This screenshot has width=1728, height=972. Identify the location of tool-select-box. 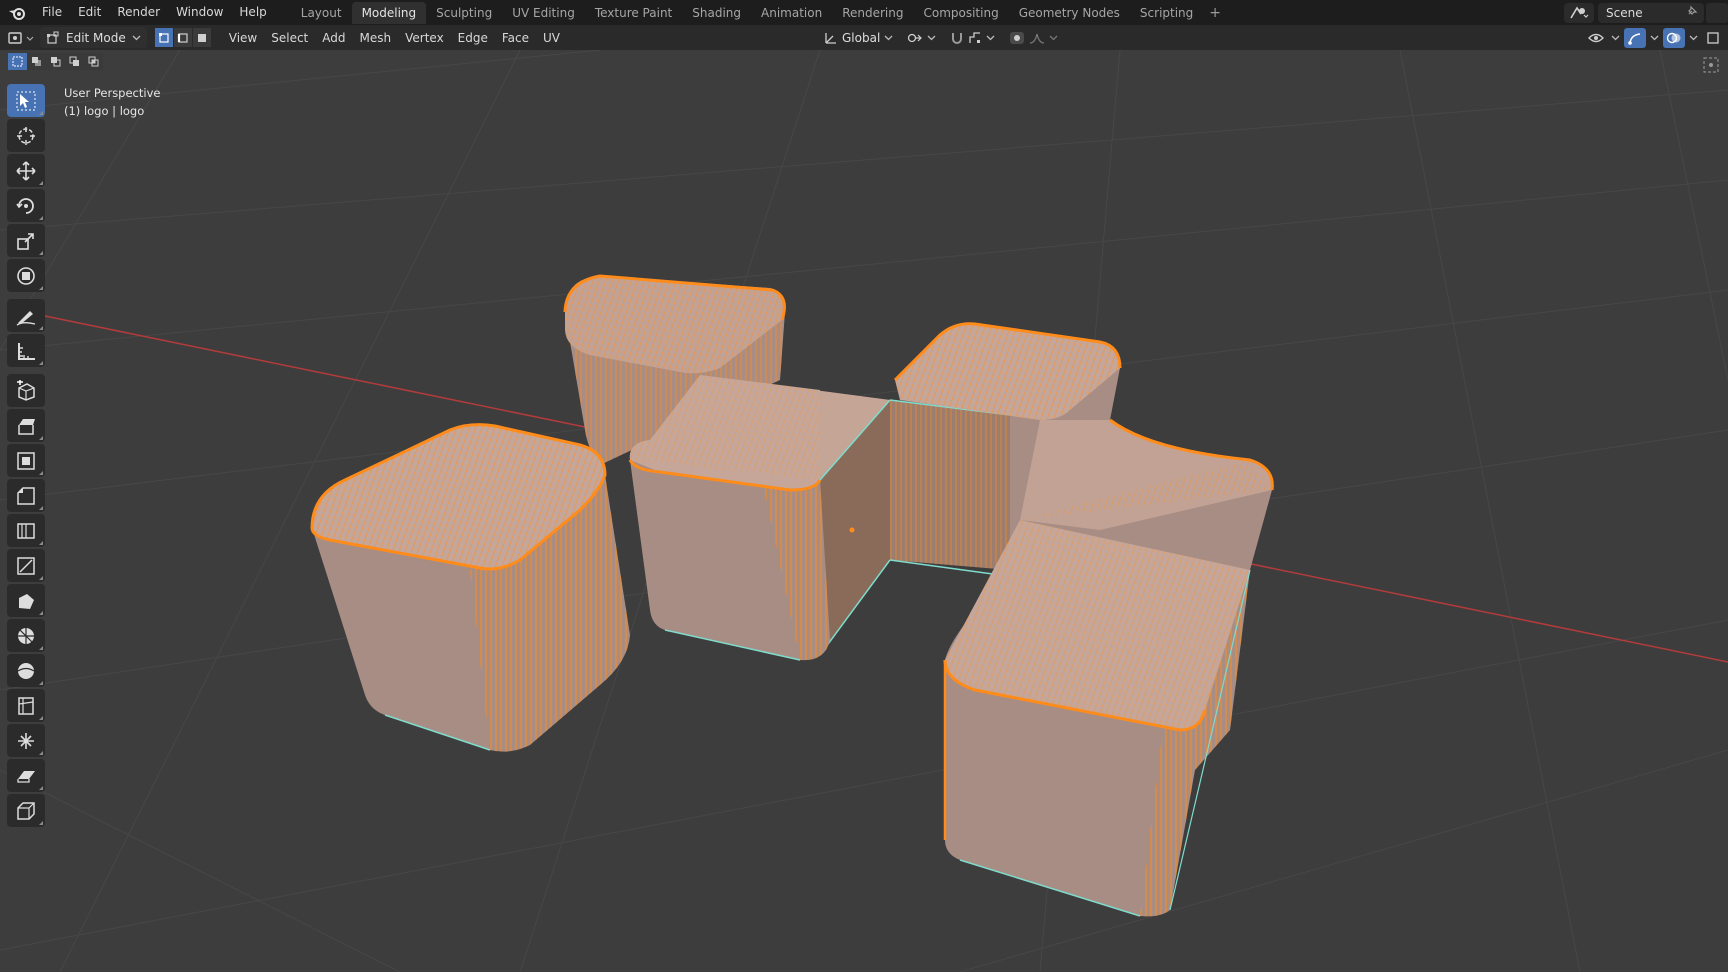
(26, 100).